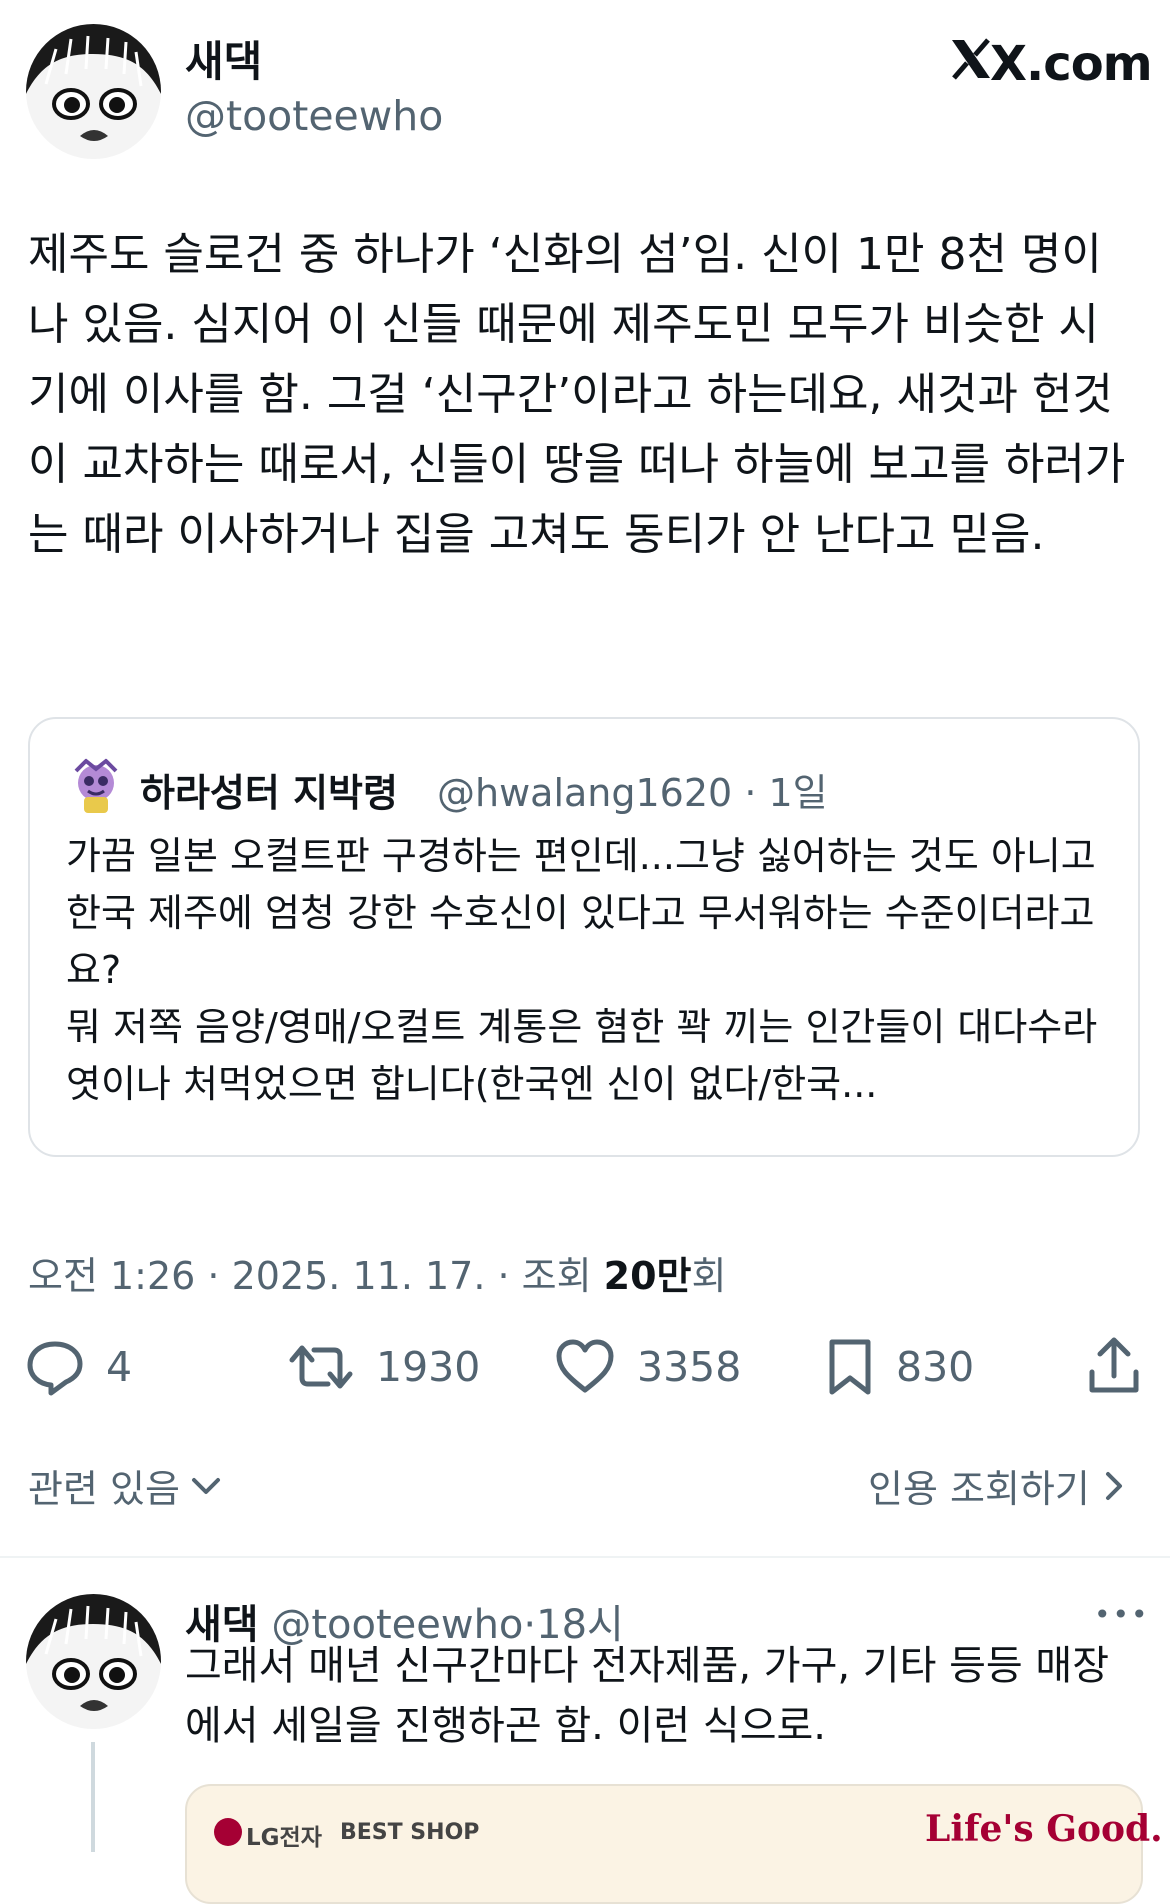 Image resolution: width=1170 pixels, height=1904 pixels. What do you see at coordinates (269, 789) in the screenshot?
I see `quoted-author-name: 하라성터 지박령` at bounding box center [269, 789].